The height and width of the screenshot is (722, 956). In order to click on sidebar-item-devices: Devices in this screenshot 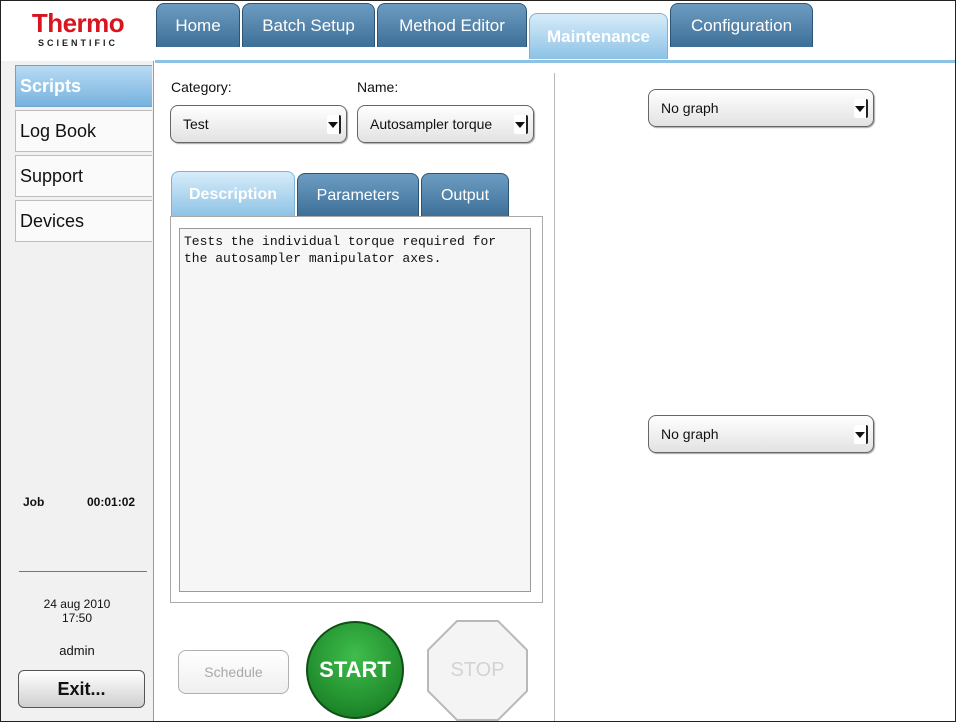, I will do `click(83, 221)`.